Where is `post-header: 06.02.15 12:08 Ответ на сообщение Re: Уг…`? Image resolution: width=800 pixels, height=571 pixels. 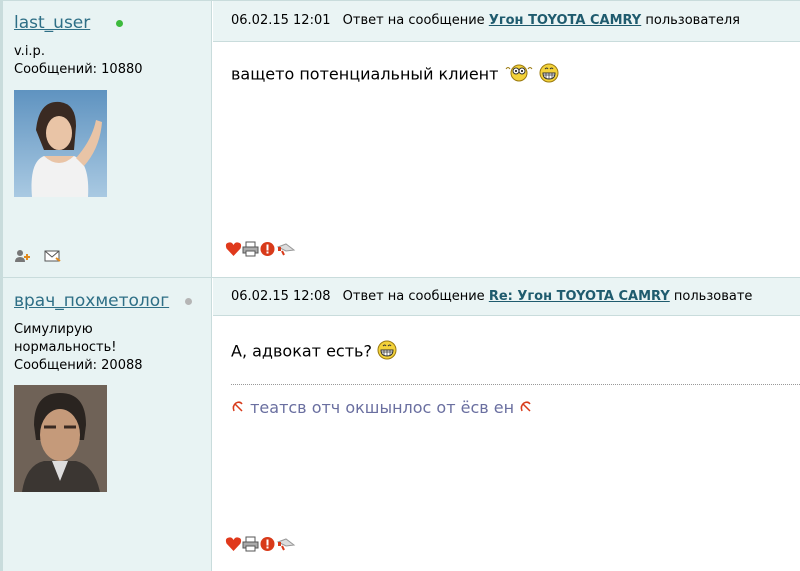
post-header: 06.02.15 12:08 Ответ на сообщение Re: Уг… is located at coordinates (506, 297).